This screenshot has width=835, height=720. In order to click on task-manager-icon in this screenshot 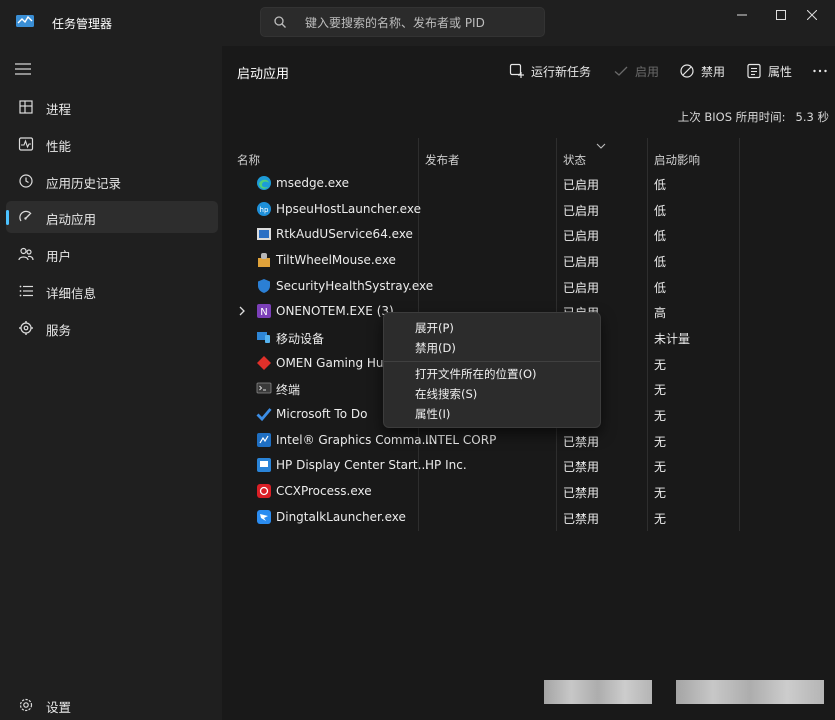, I will do `click(25, 21)`.